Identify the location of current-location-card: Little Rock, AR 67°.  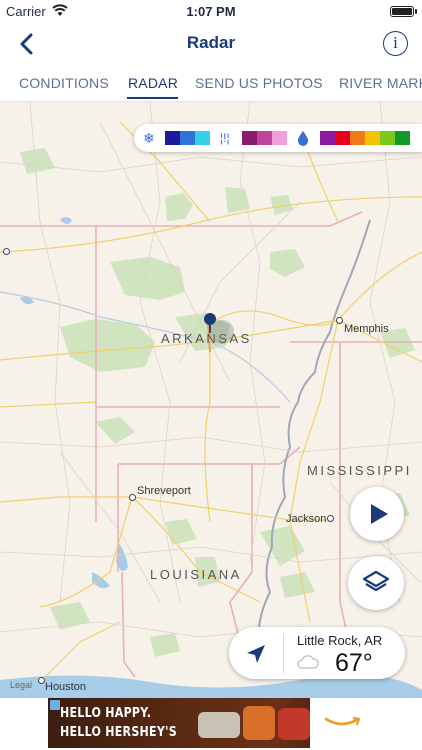
(317, 653).